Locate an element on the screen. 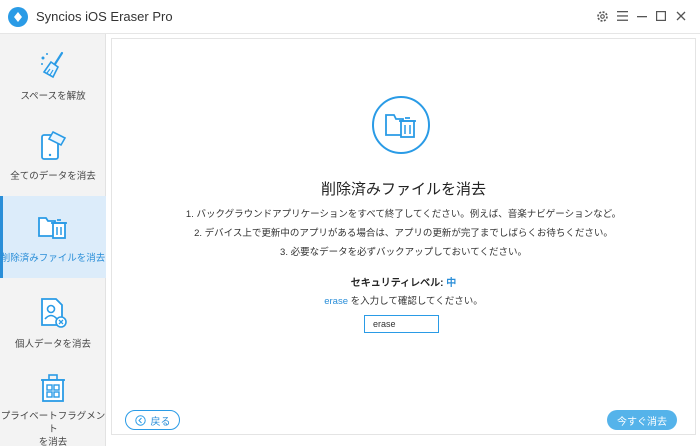  phone-eraser-icon is located at coordinates (53, 145).